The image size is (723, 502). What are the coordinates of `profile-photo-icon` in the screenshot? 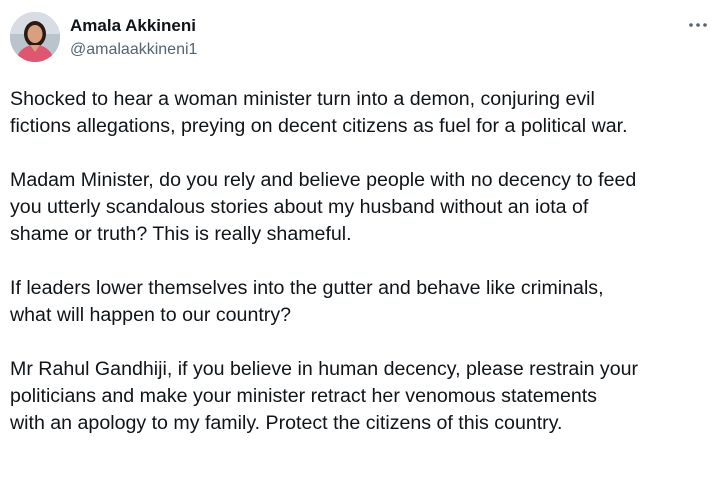 It's located at (35, 37).